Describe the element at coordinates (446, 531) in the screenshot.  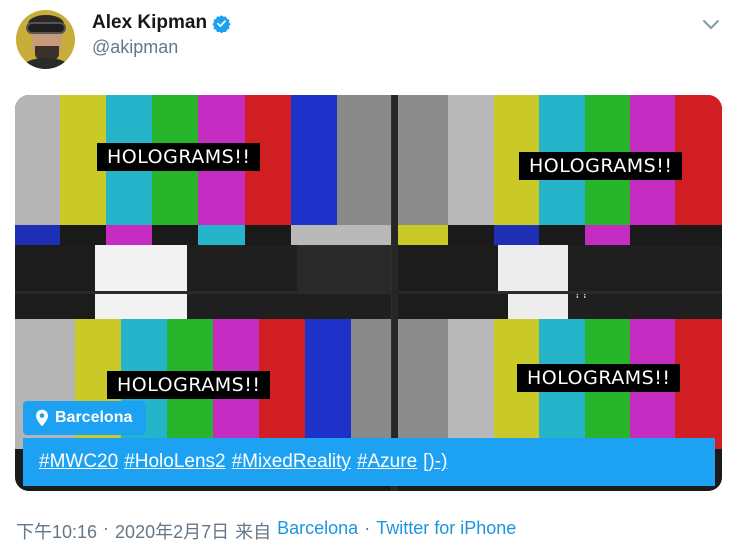
I see `tweet-client-link: Twitter for iPhone` at that location.